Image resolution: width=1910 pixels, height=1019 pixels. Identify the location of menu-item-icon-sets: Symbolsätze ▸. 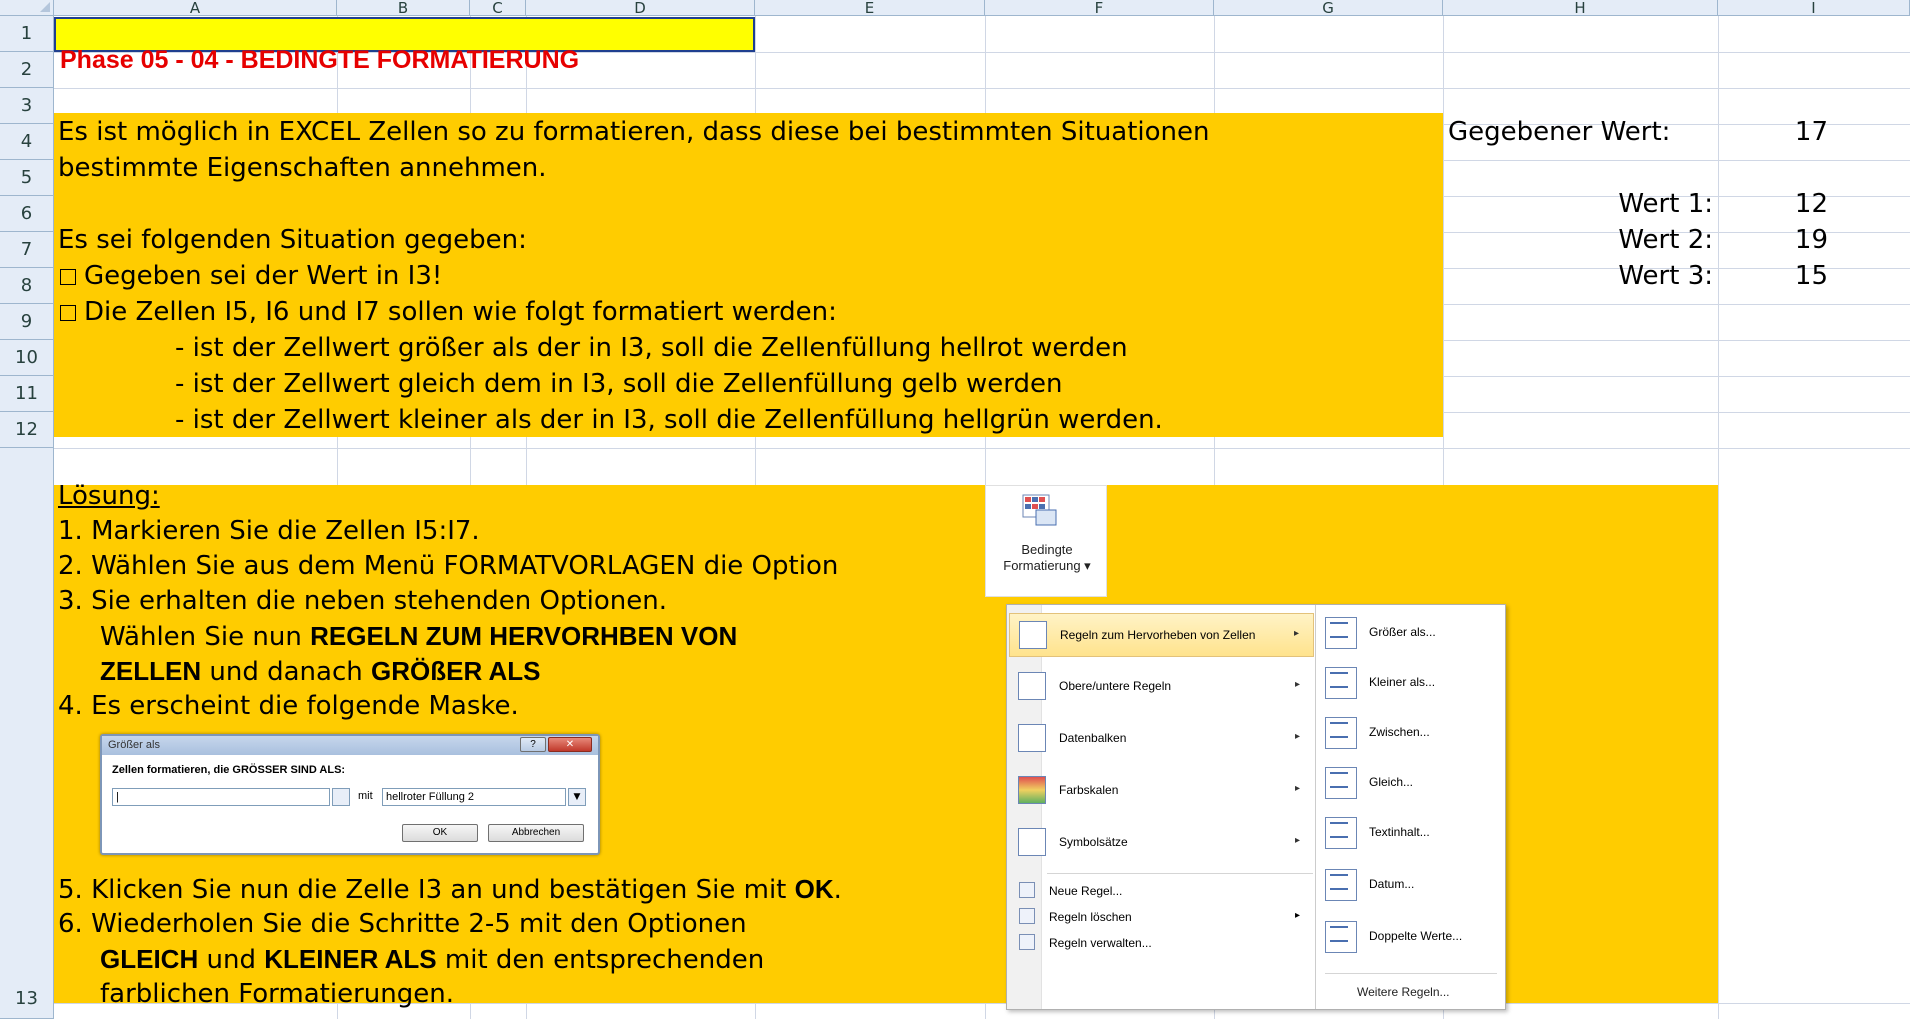
(1161, 843).